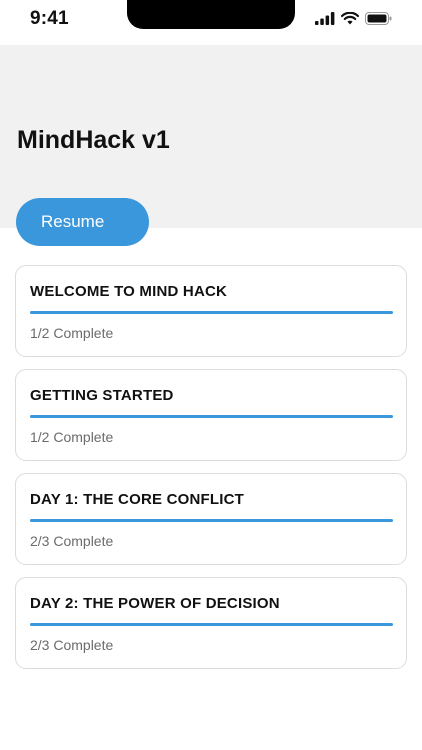 This screenshot has width=422, height=750. What do you see at coordinates (49, 18) in the screenshot?
I see `status-time: 9:41` at bounding box center [49, 18].